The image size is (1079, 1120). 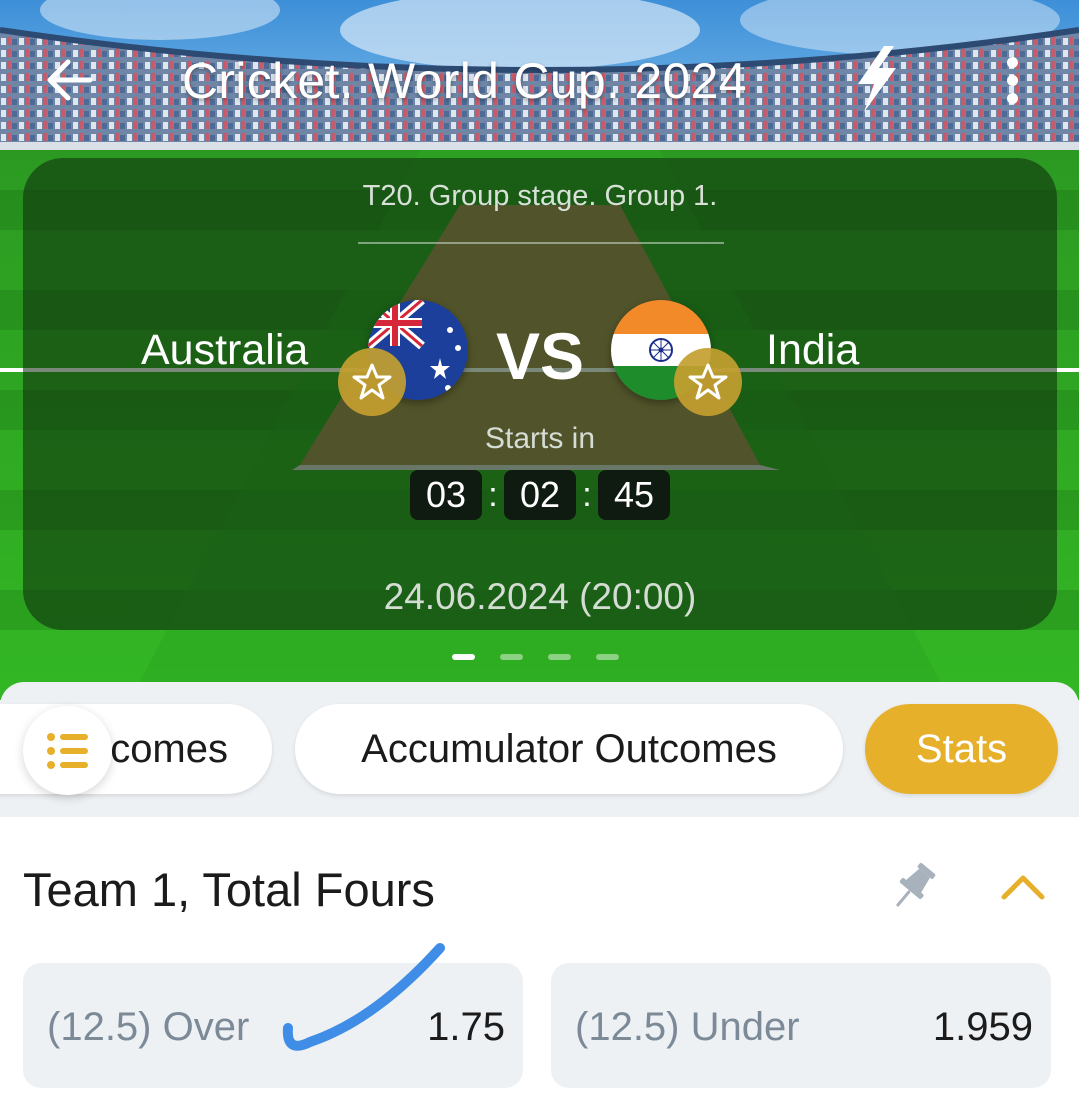 I want to click on market-list-button, so click(x=67, y=750).